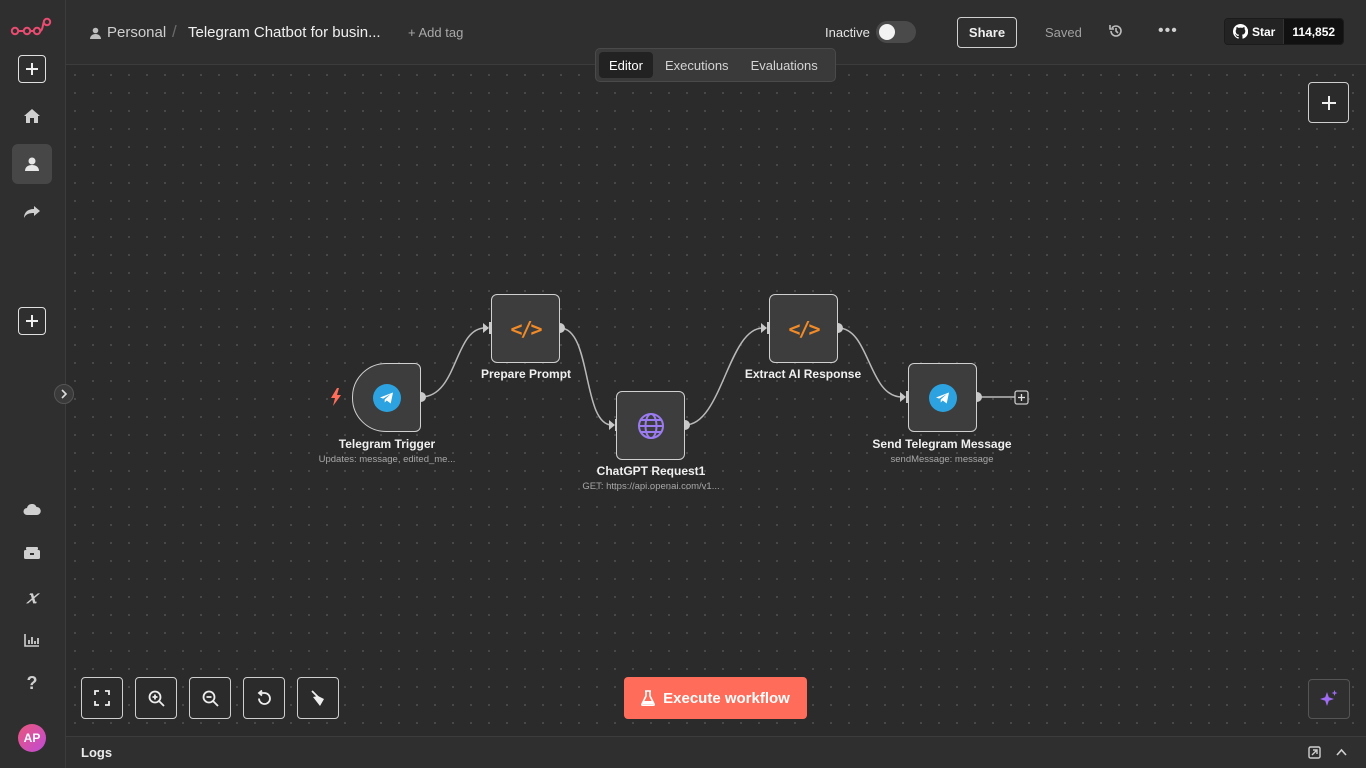  Describe the element at coordinates (32, 116) in the screenshot. I see `home-icon` at that location.